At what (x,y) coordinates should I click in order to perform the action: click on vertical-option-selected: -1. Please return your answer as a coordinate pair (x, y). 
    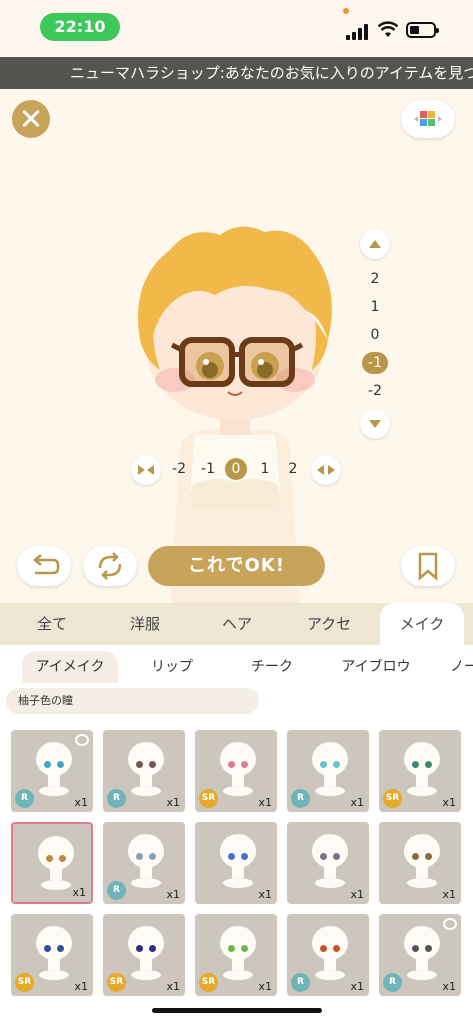
    Looking at the image, I should click on (375, 363).